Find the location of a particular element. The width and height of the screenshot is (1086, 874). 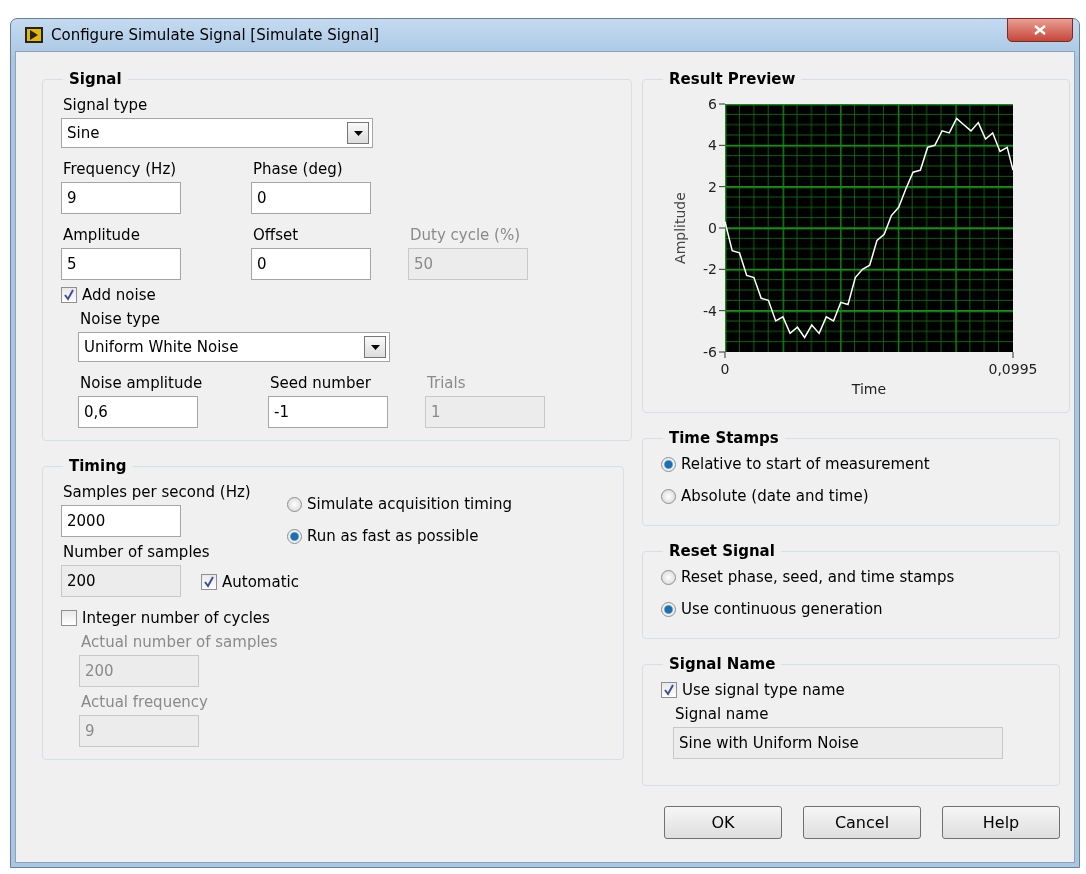

field-label: Signal type is located at coordinates (106, 105).